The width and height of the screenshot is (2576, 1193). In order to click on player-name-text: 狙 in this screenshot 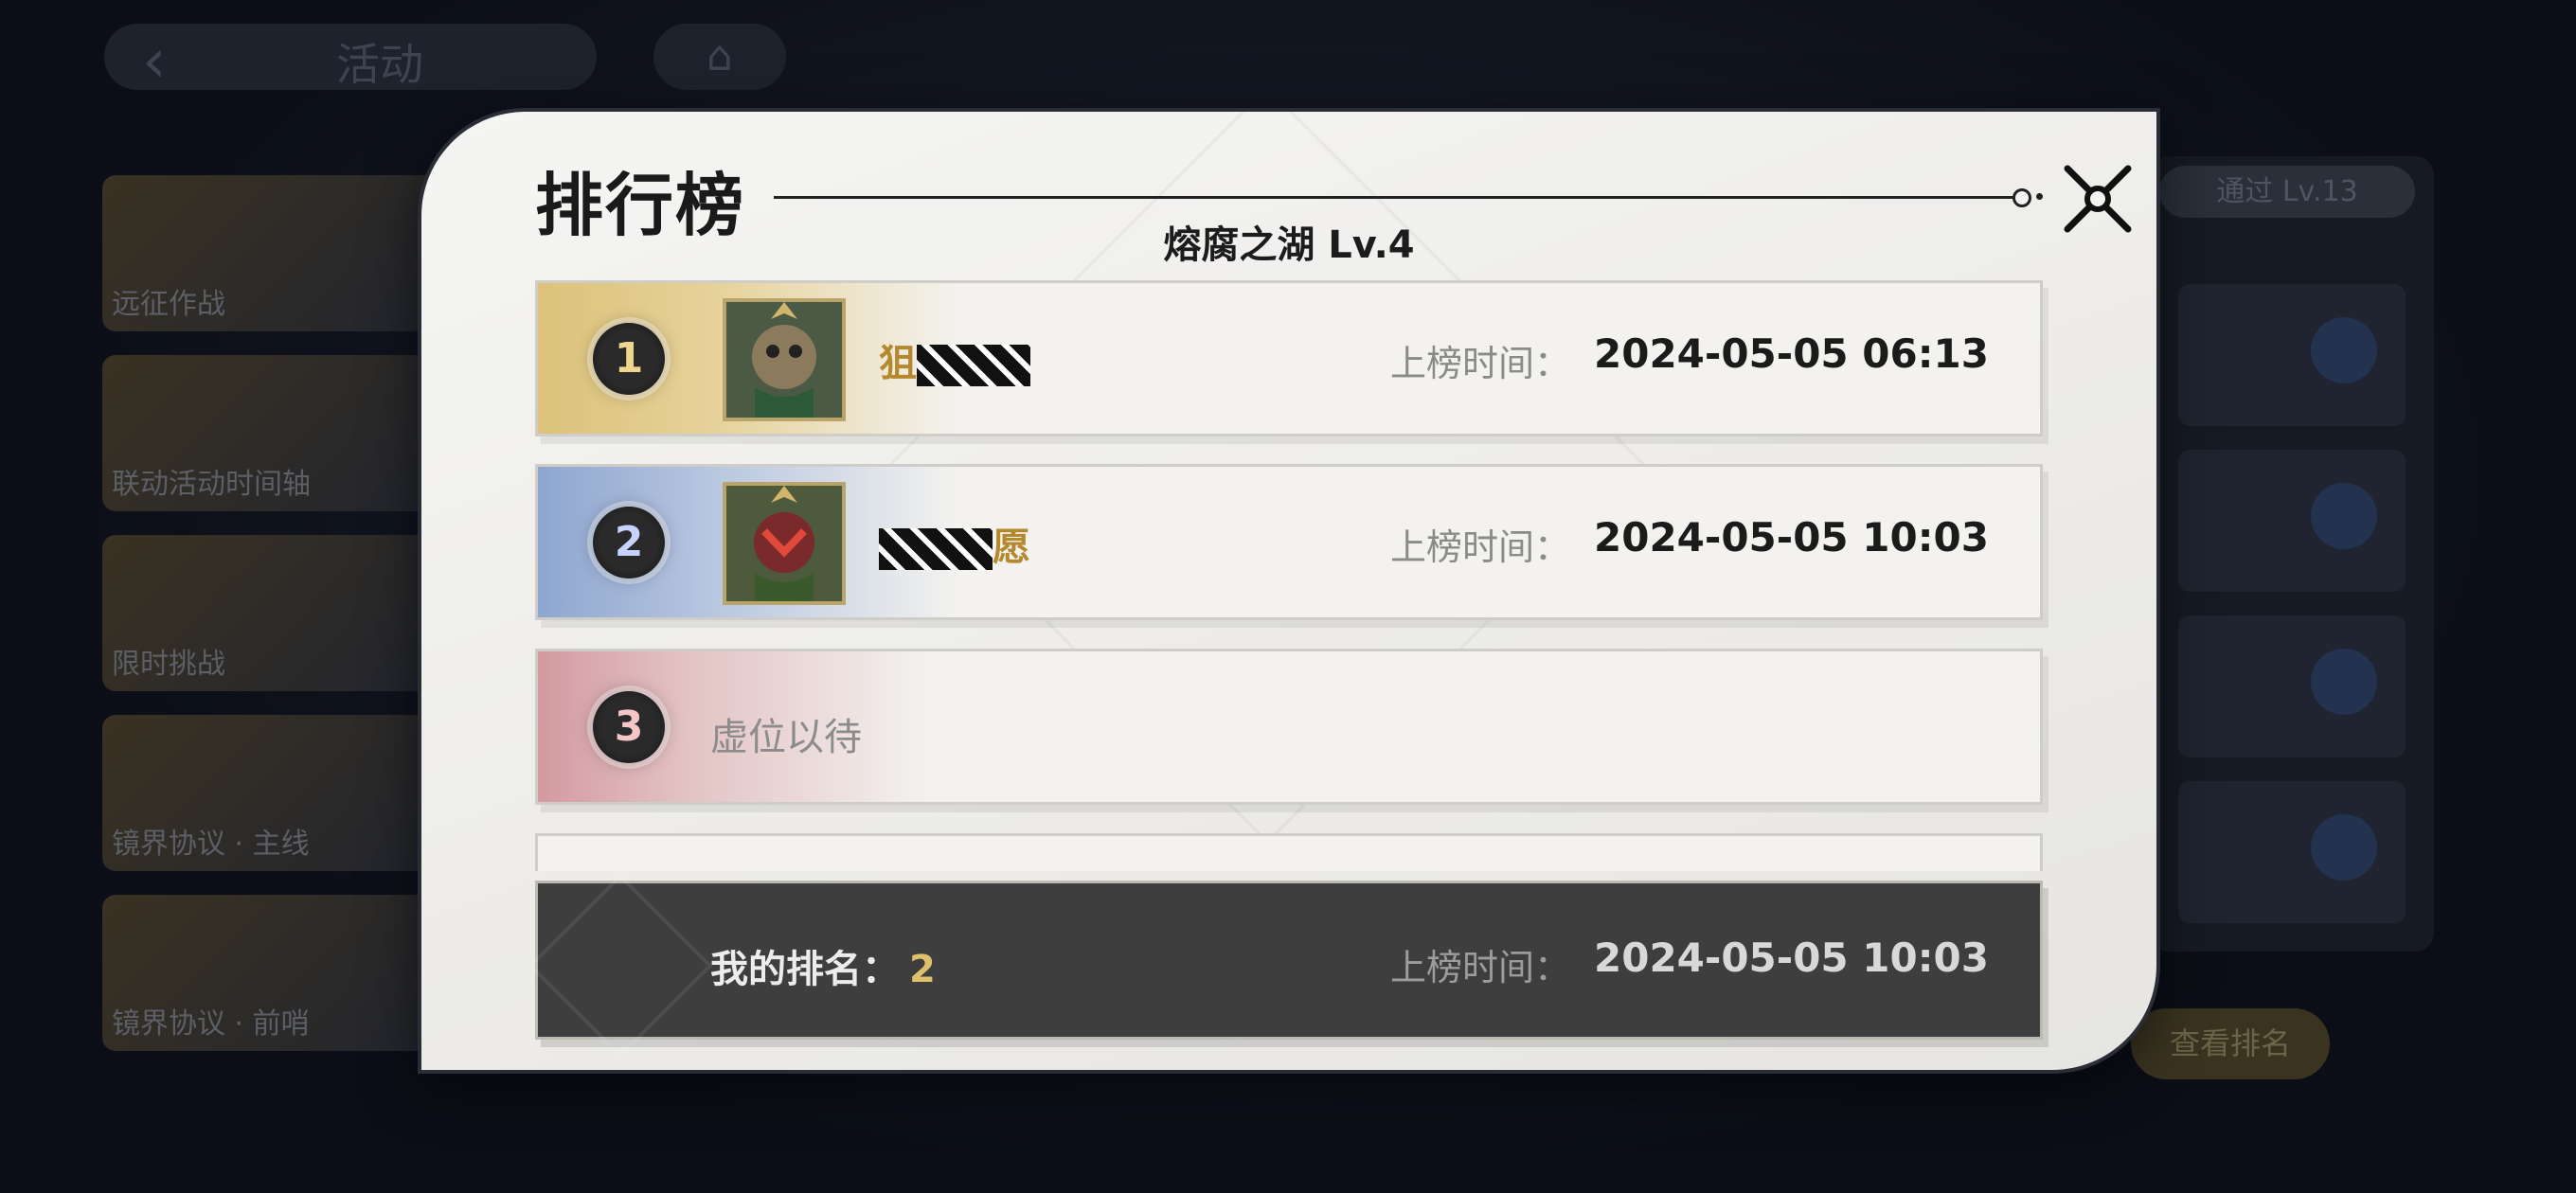, I will do `click(898, 363)`.